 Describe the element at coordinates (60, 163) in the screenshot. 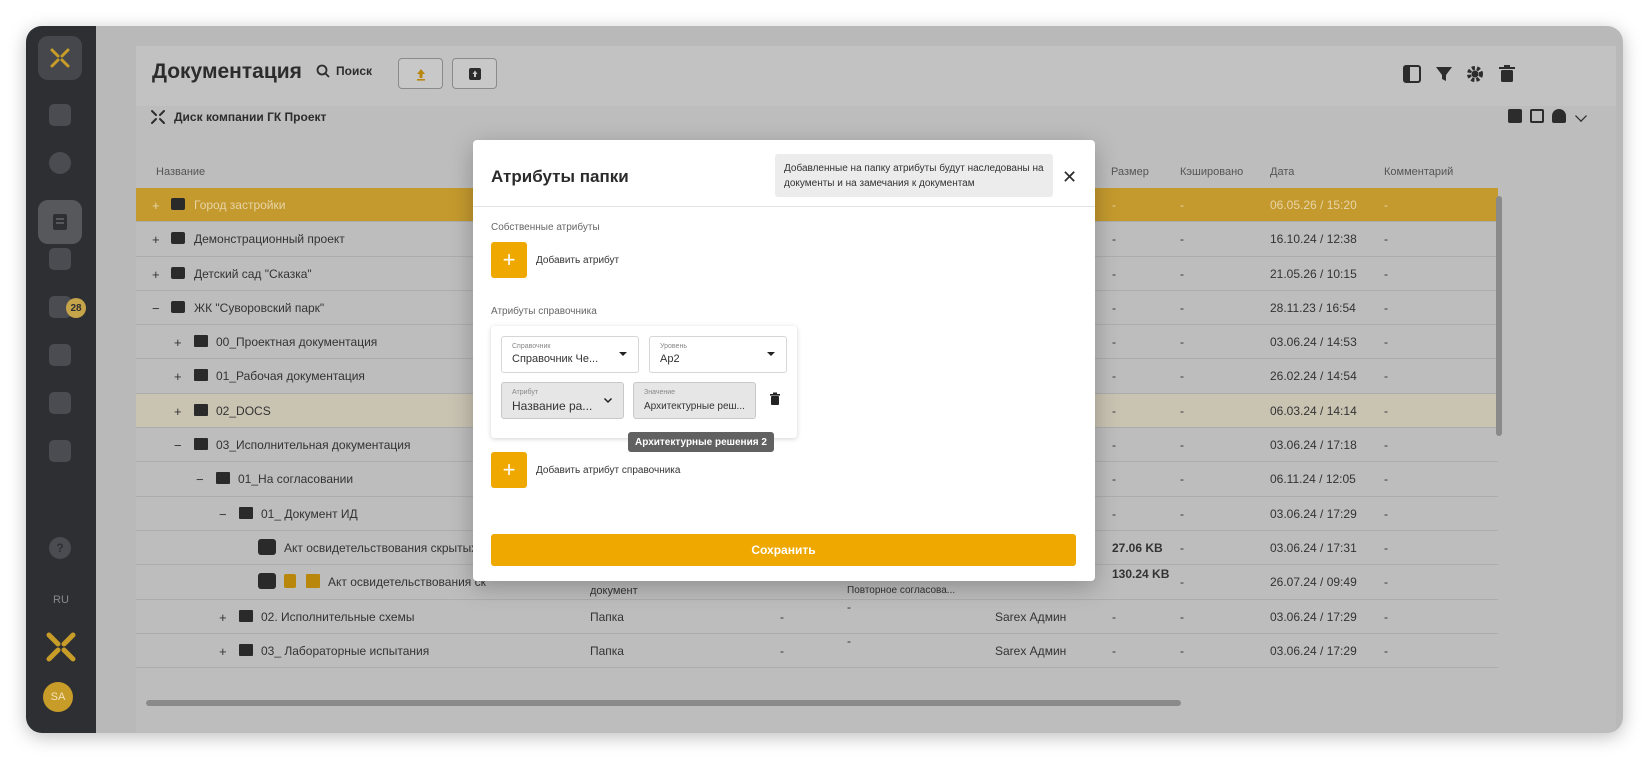

I see `clock-icon` at that location.